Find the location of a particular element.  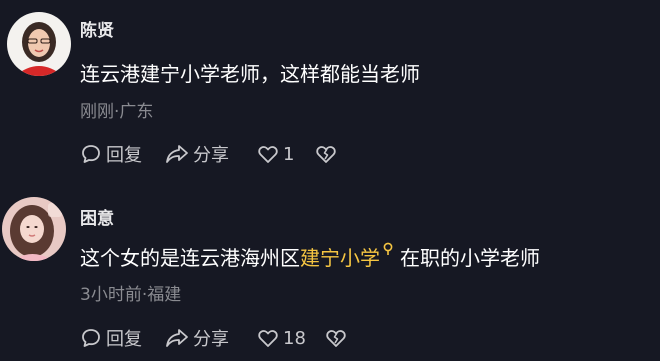

comment-text-part: 在职的小学老师 is located at coordinates (470, 258).